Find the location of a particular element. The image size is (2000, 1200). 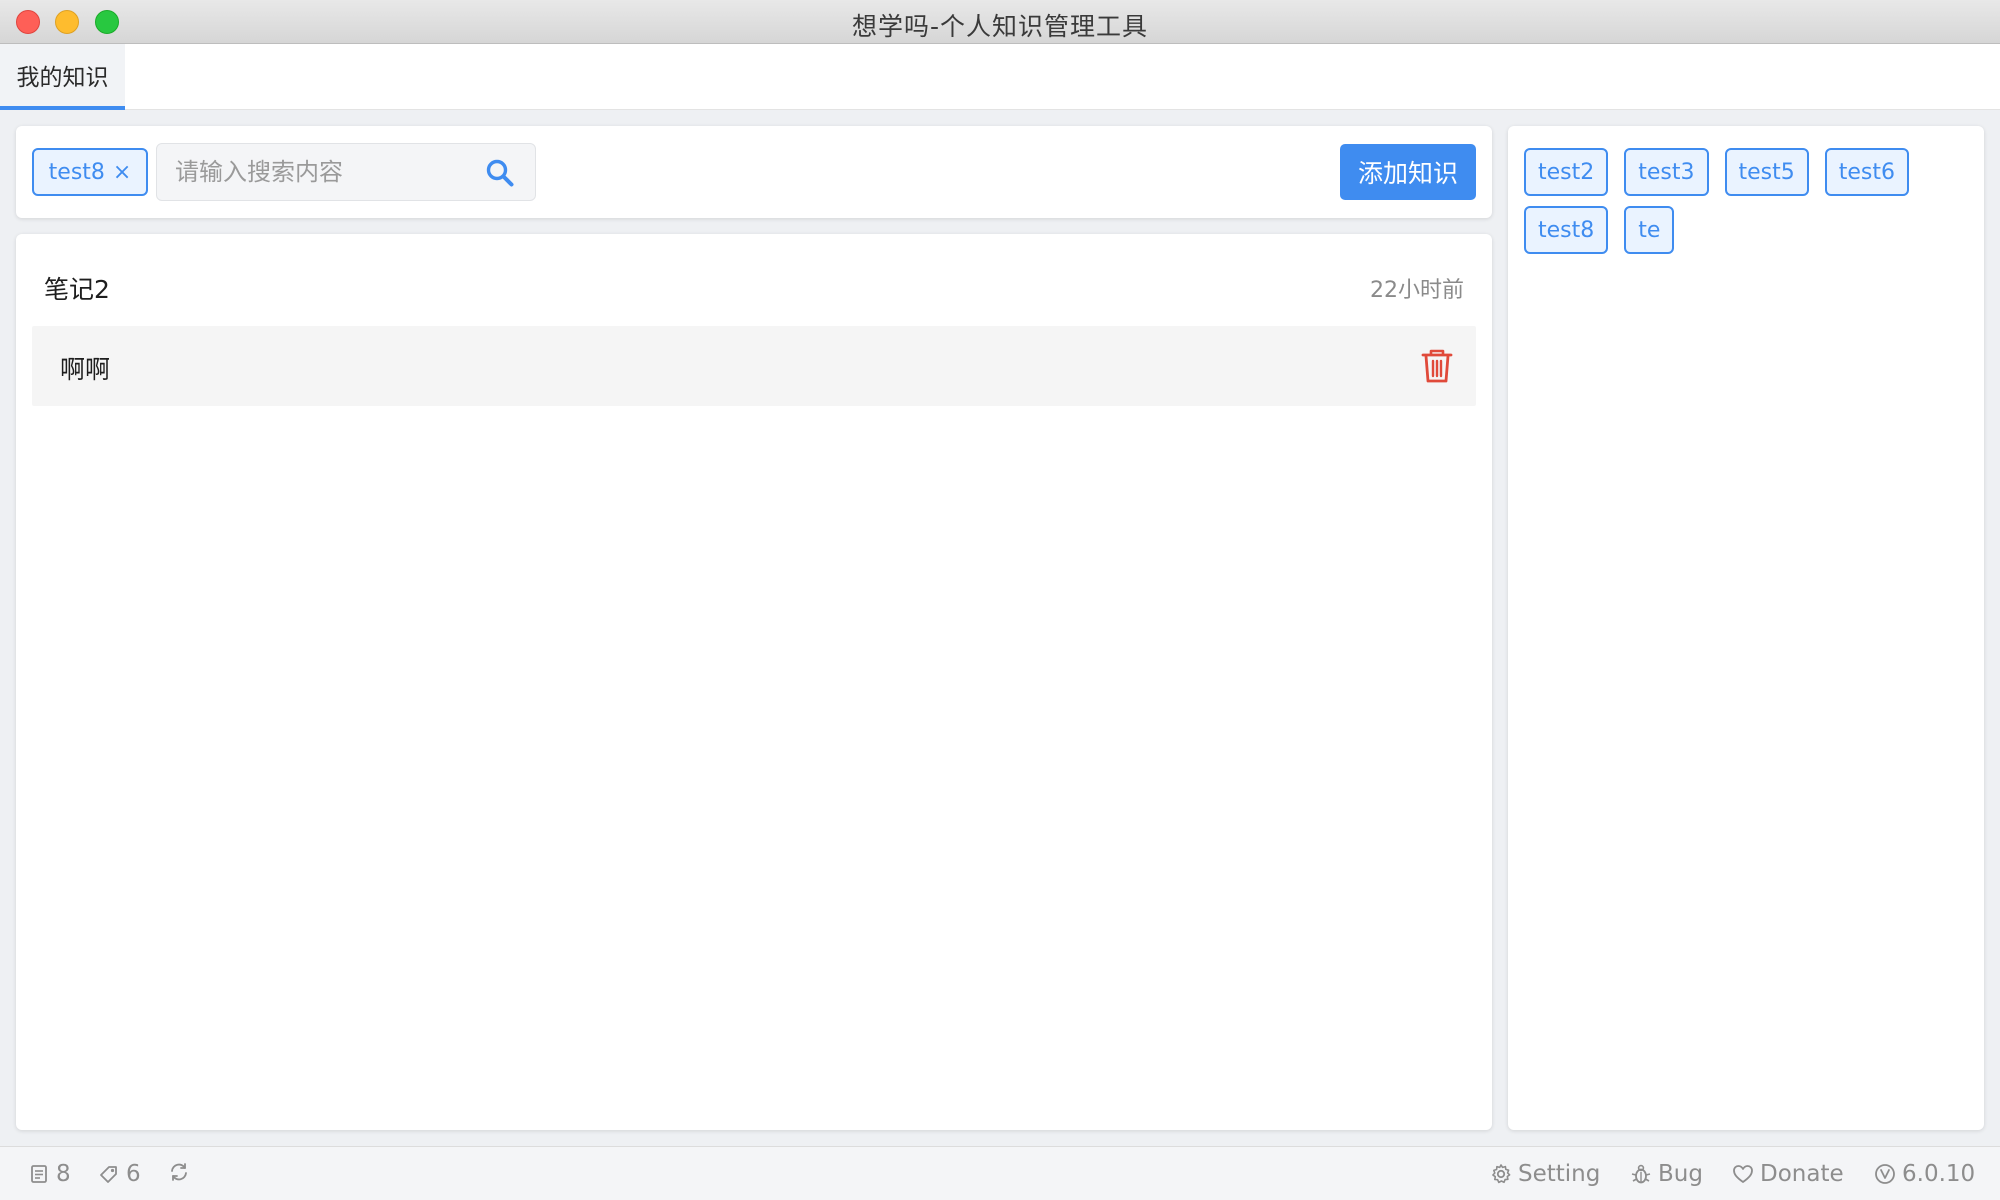

setting-label: Setting is located at coordinates (1559, 1174).